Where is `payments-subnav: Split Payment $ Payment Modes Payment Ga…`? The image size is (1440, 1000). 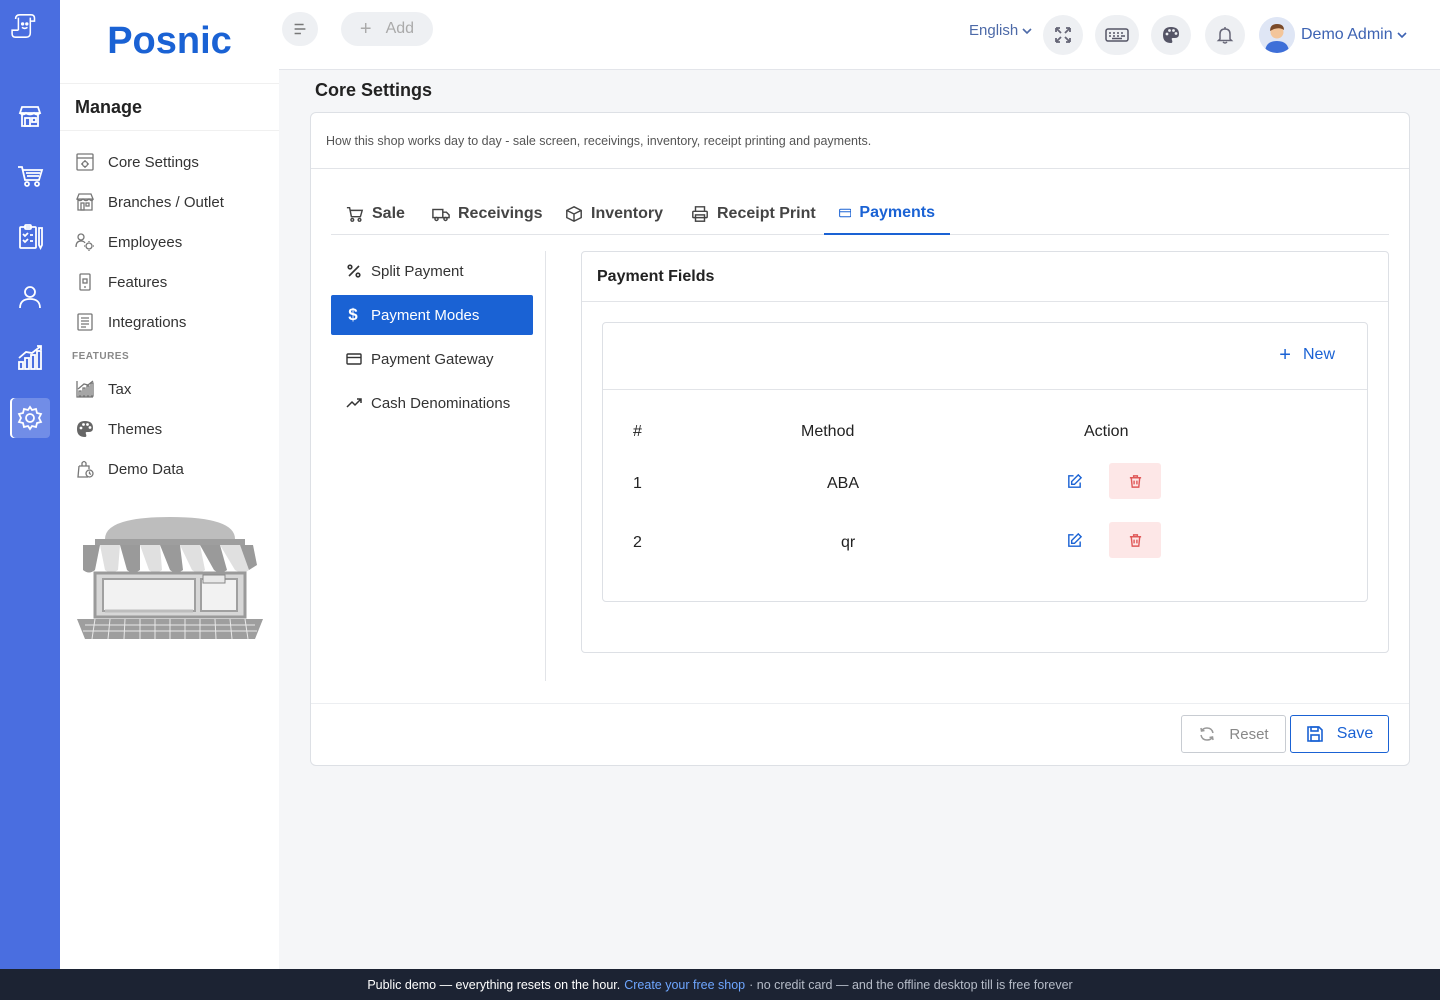
payments-subnav: Split Payment $ Payment Modes Payment Ga… is located at coordinates (438, 466).